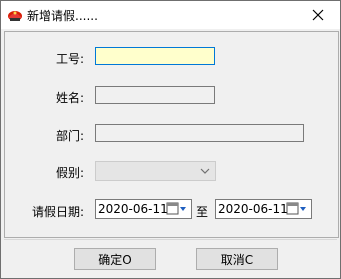 Image resolution: width=341 pixels, height=279 pixels. What do you see at coordinates (253, 209) in the screenshot?
I see `date-to-value: 2020-06-11` at bounding box center [253, 209].